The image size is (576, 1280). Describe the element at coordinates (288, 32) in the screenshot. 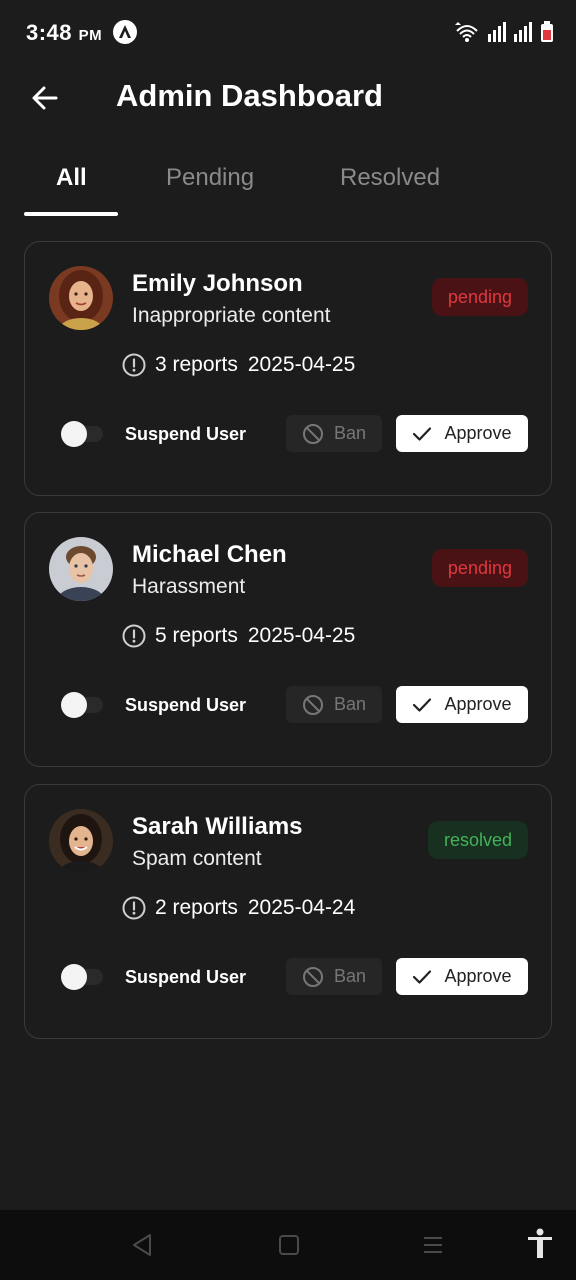

I see `status-bar: 3:48 PM` at that location.